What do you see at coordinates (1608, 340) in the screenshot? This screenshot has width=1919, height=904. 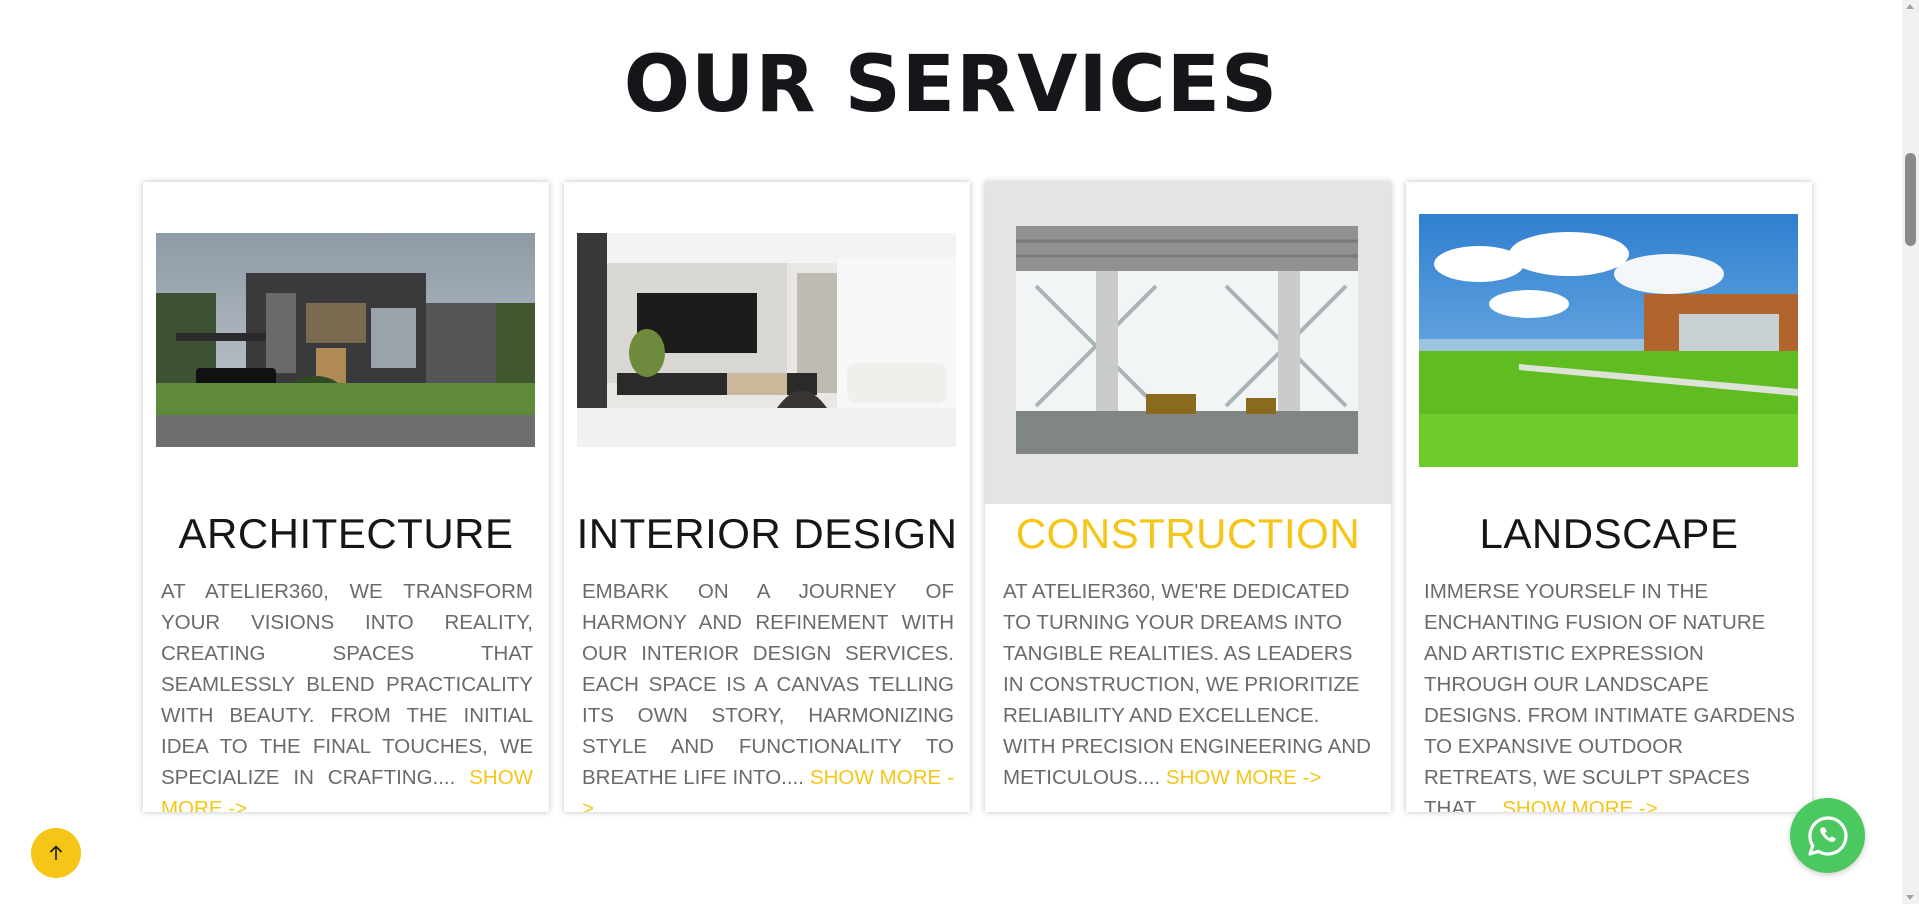 I see `lawn-house-photo` at bounding box center [1608, 340].